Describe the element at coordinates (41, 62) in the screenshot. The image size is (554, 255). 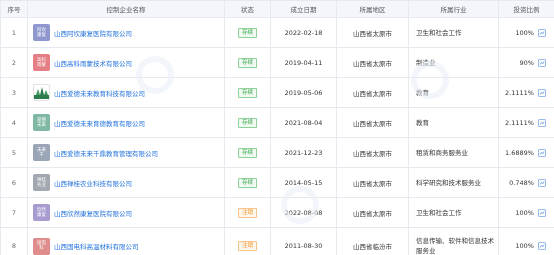
I see `company-logo: 高科 雨蒙` at that location.